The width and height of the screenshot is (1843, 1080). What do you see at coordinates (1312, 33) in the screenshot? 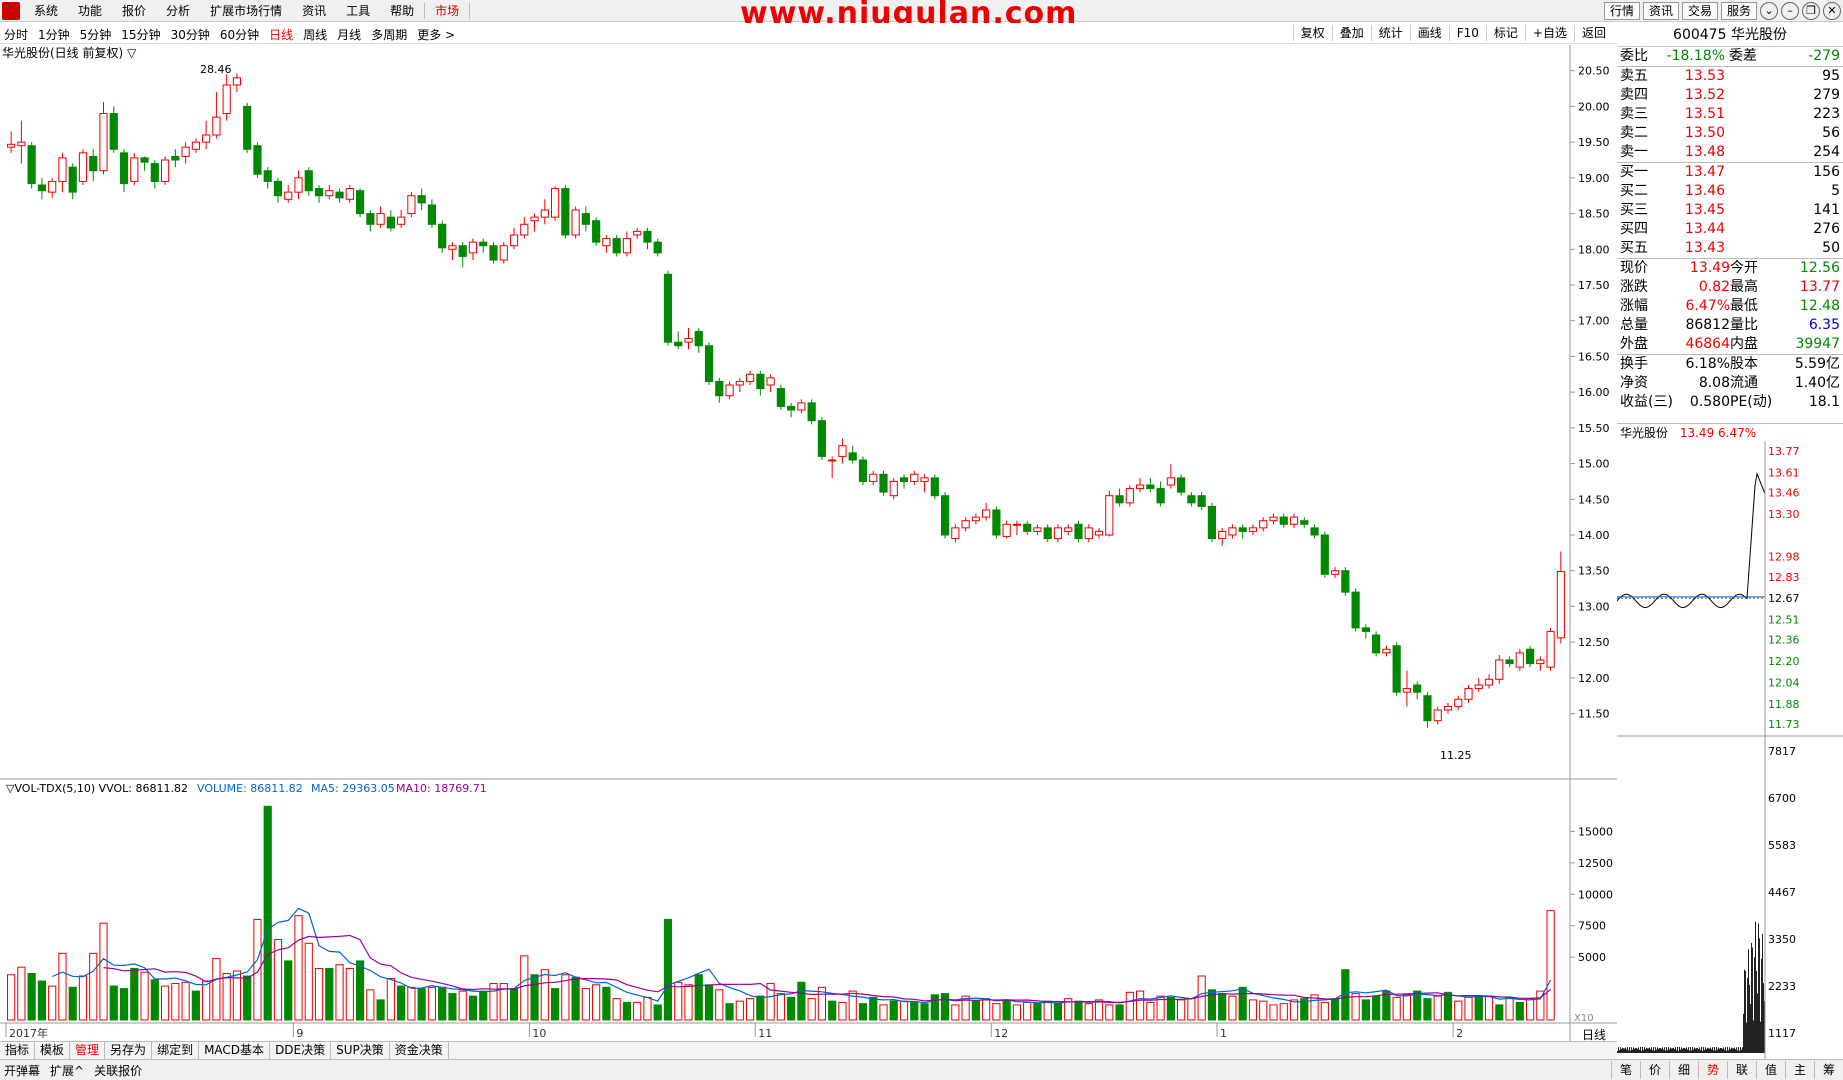
I see `tool-adjust: 复权` at bounding box center [1312, 33].